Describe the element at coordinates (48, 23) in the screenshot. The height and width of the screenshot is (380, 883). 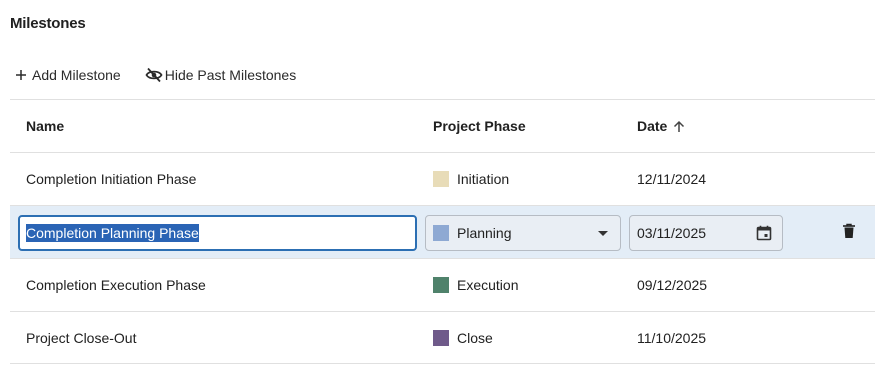
I see `page-title: Milestones` at that location.